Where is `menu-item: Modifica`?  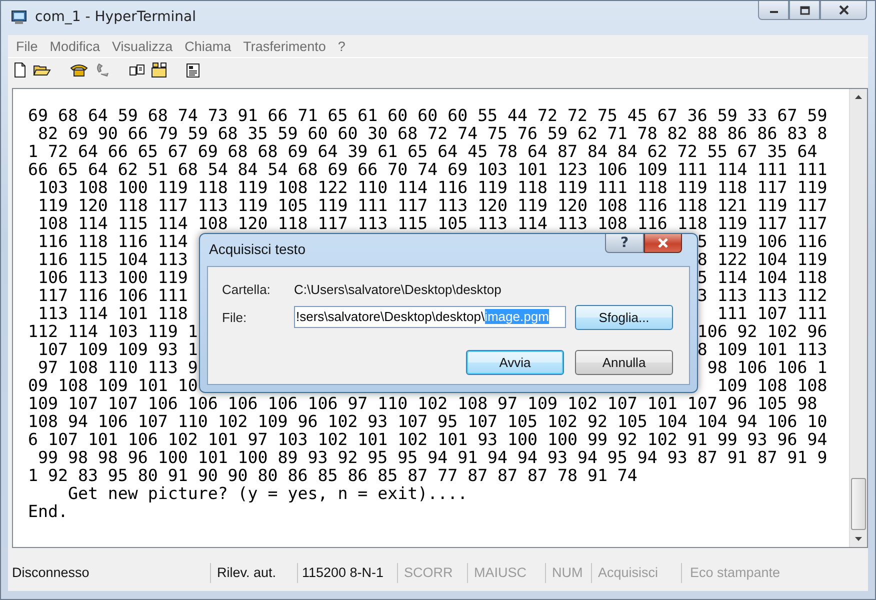
menu-item: Modifica is located at coordinates (75, 46).